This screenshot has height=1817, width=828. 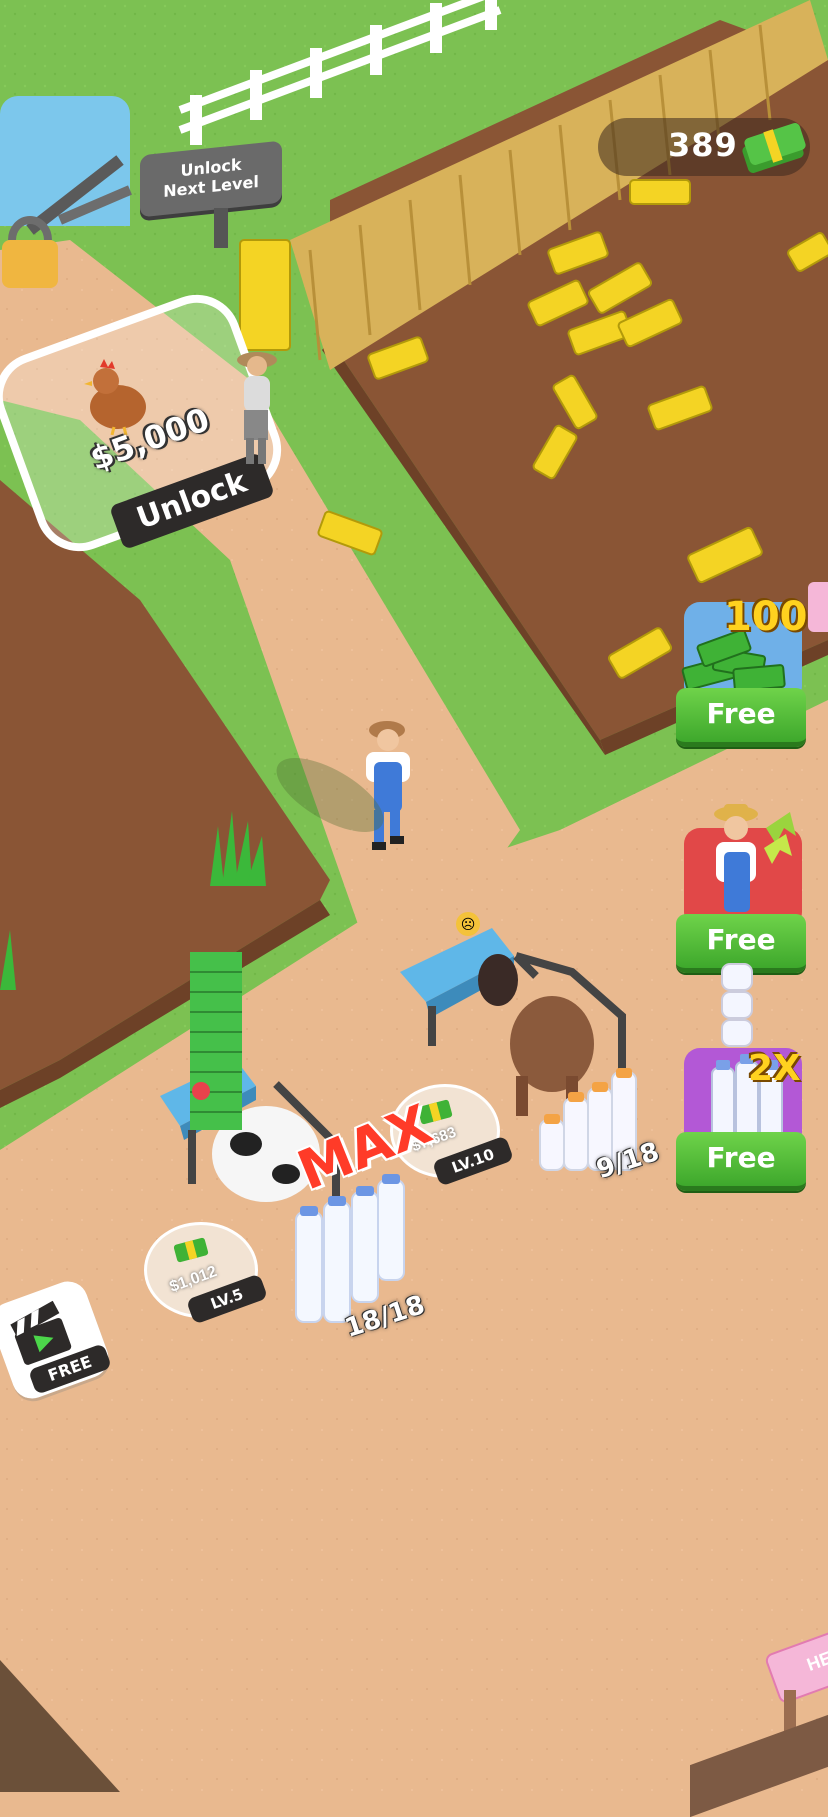 What do you see at coordinates (774, 148) in the screenshot?
I see `cash-stack-icon` at bounding box center [774, 148].